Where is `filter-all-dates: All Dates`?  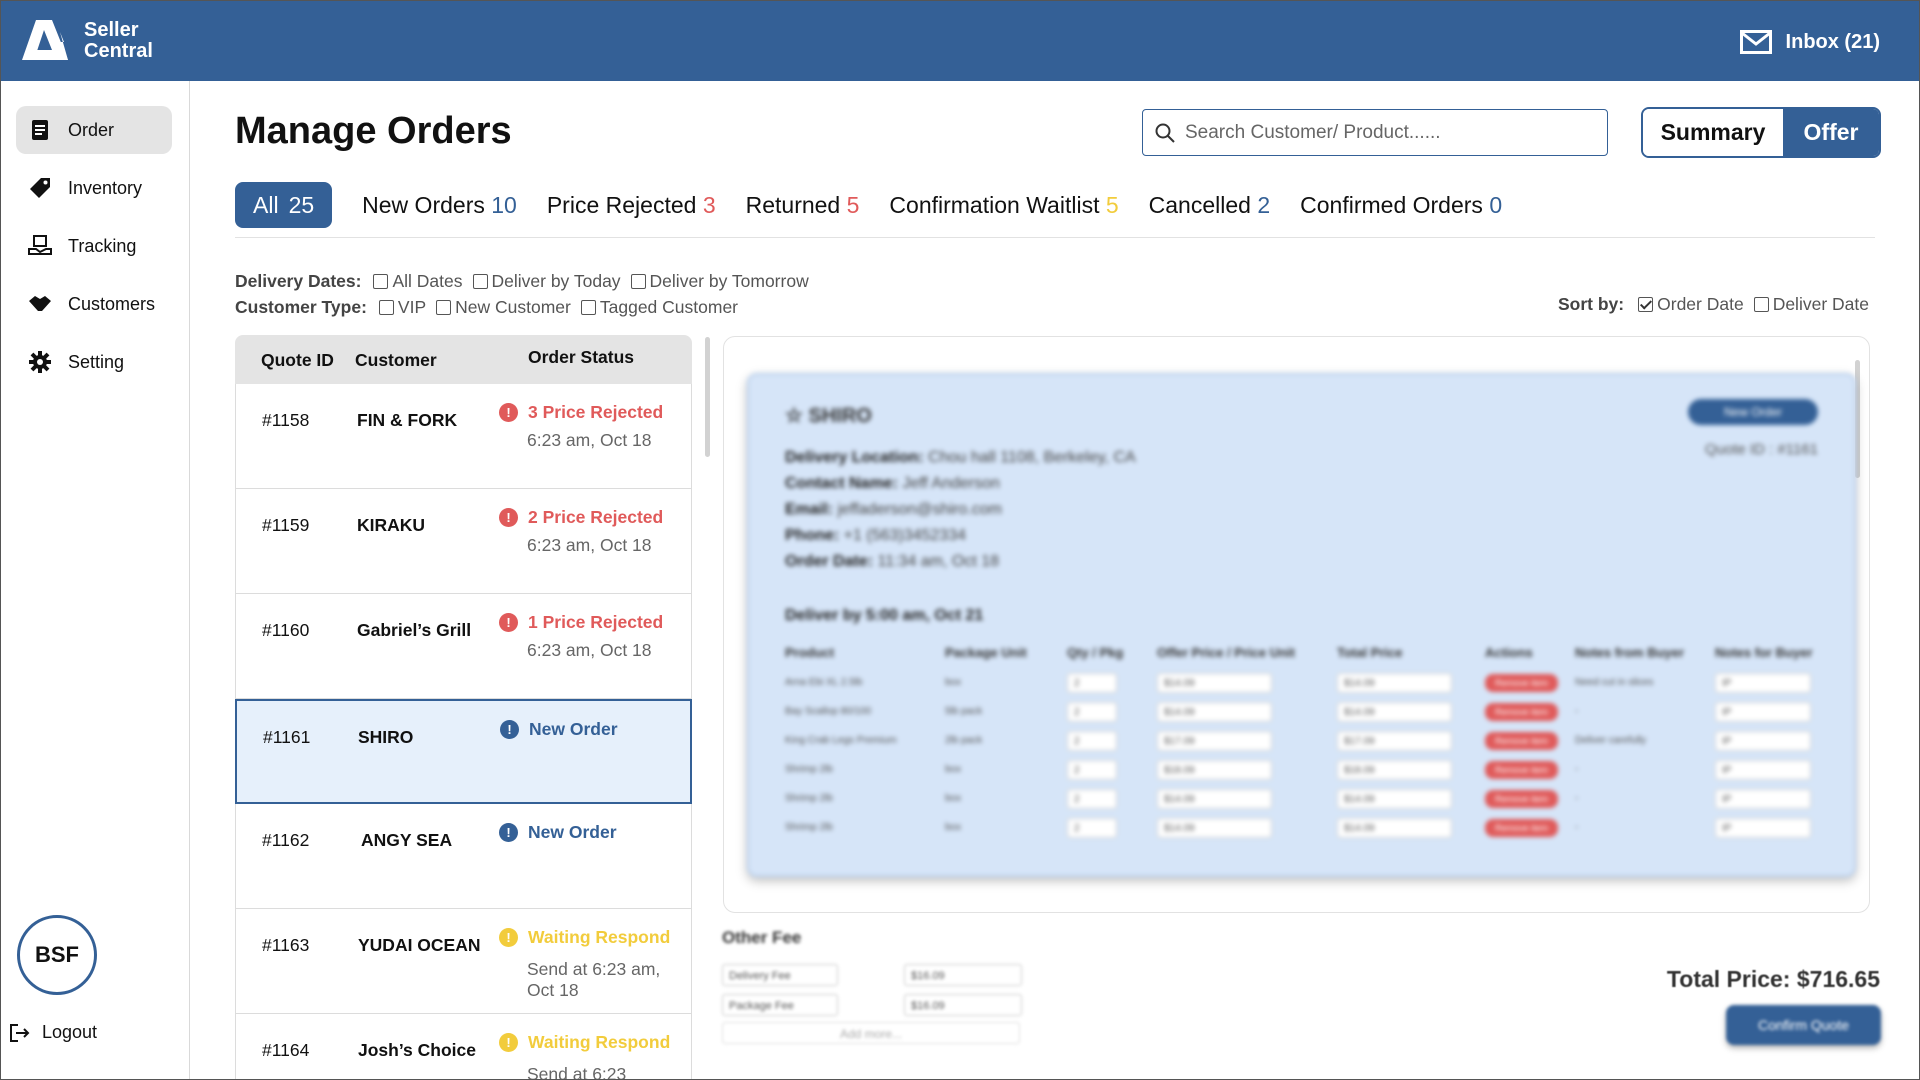 filter-all-dates: All Dates is located at coordinates (418, 281).